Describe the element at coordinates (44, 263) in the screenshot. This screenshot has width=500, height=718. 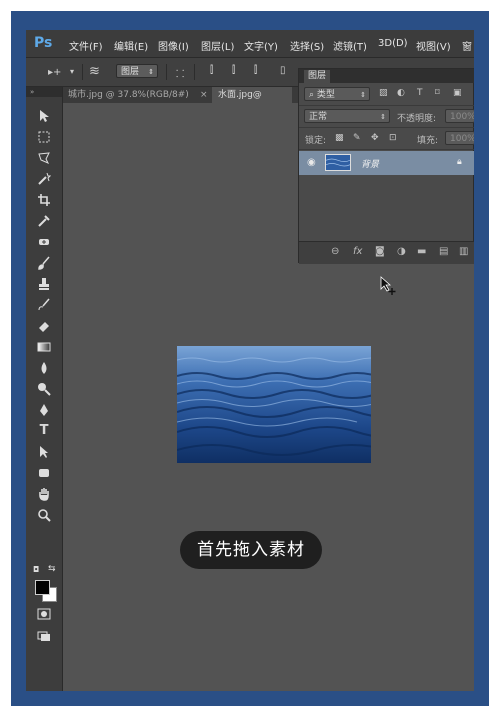
I see `brush-tool-icon` at that location.